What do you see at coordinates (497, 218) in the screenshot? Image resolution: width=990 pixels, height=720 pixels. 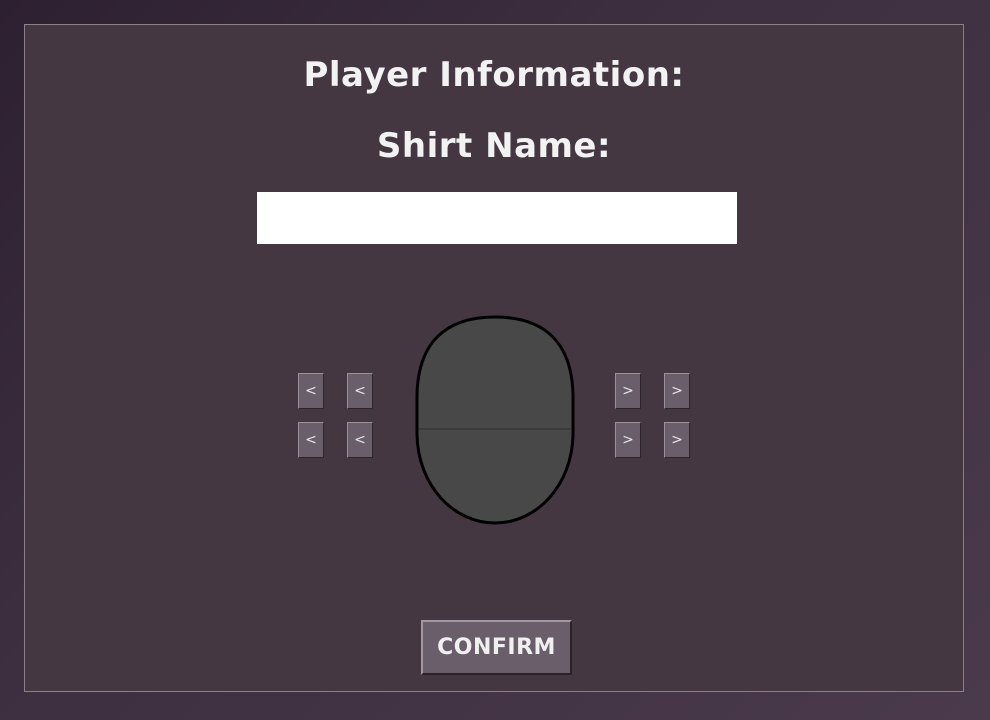 I see `shirt-name-input` at bounding box center [497, 218].